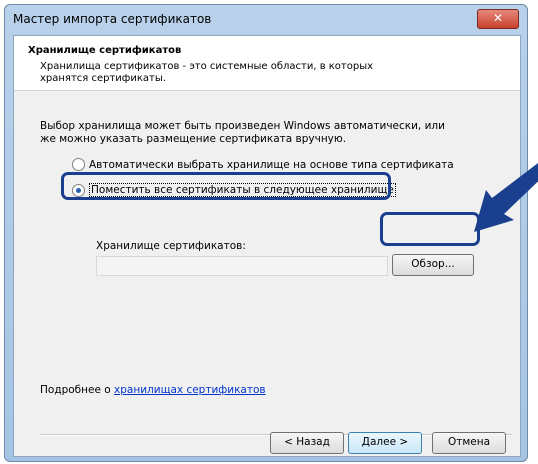  What do you see at coordinates (112, 19) in the screenshot?
I see `window-title: Мастер импорта сертификатов` at bounding box center [112, 19].